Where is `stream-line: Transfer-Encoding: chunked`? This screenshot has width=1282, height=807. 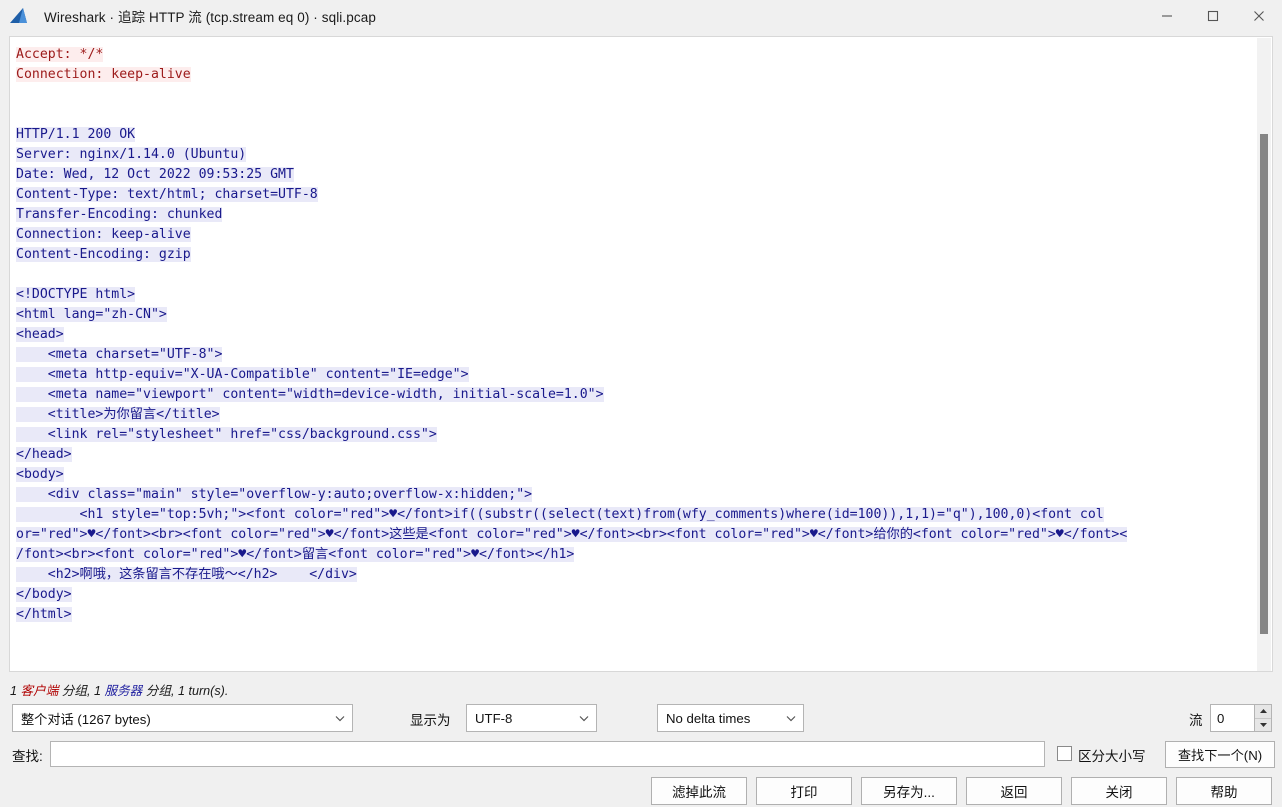
stream-line: Transfer-Encoding: chunked is located at coordinates (637, 215).